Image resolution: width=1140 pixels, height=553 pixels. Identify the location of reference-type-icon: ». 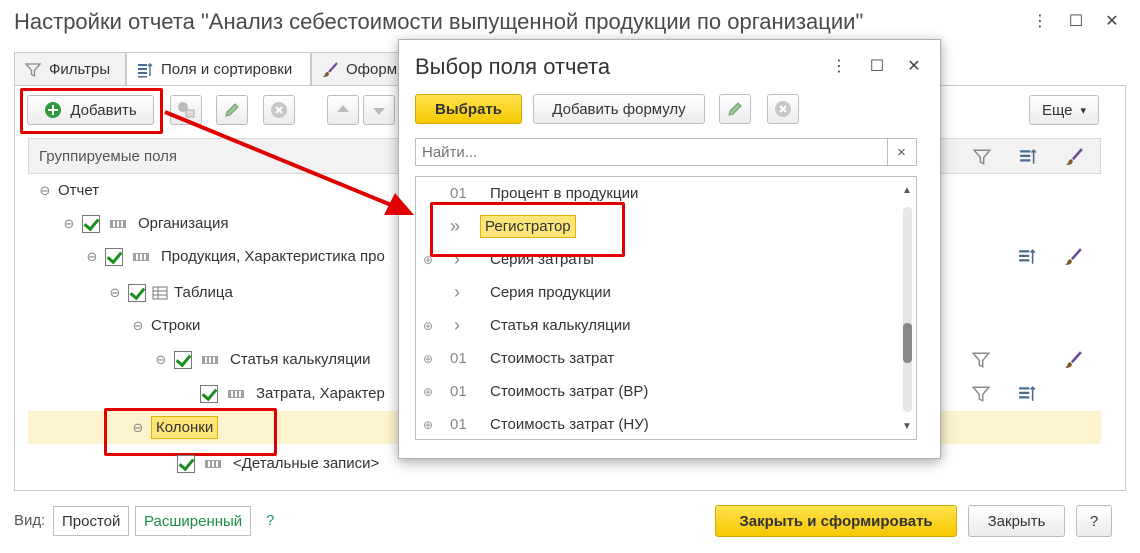
(455, 226).